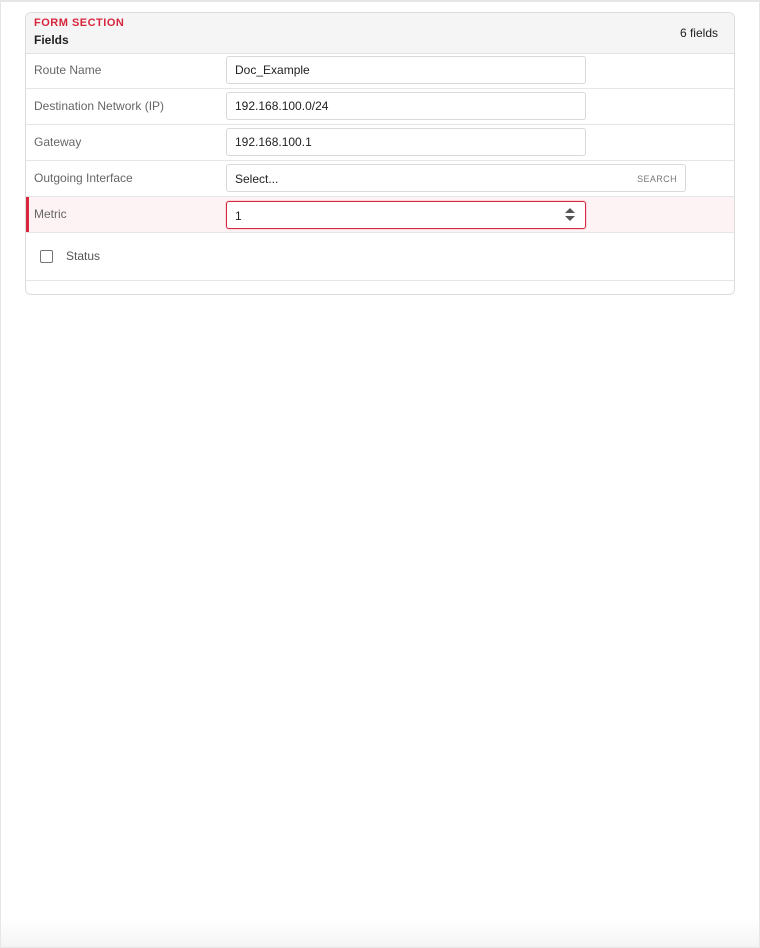  What do you see at coordinates (698, 33) in the screenshot?
I see `field-count: 6 fields` at bounding box center [698, 33].